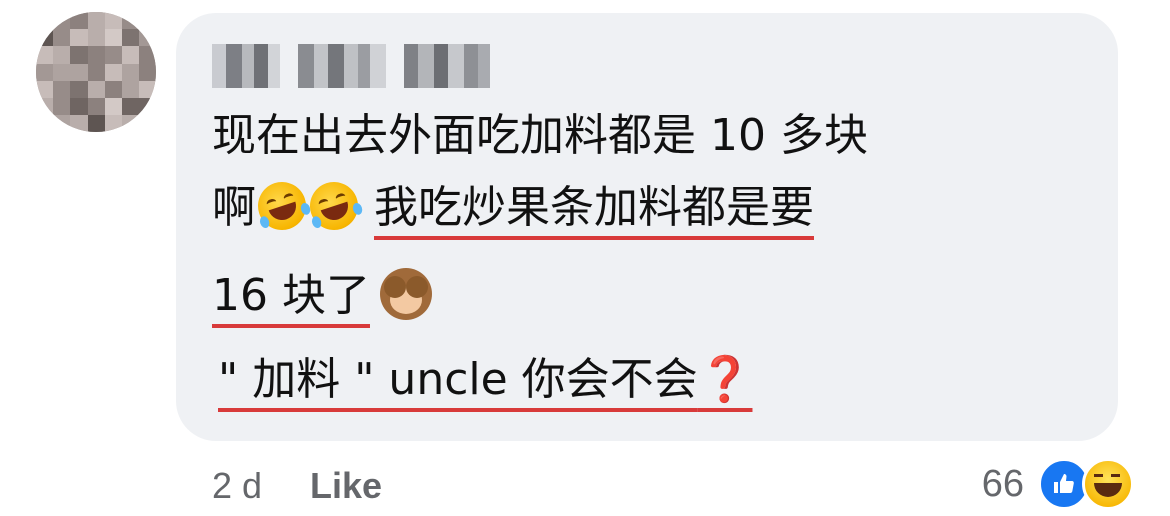 The width and height of the screenshot is (1170, 516). Describe the element at coordinates (725, 379) in the screenshot. I see `question-mark-icon: ❓` at that location.